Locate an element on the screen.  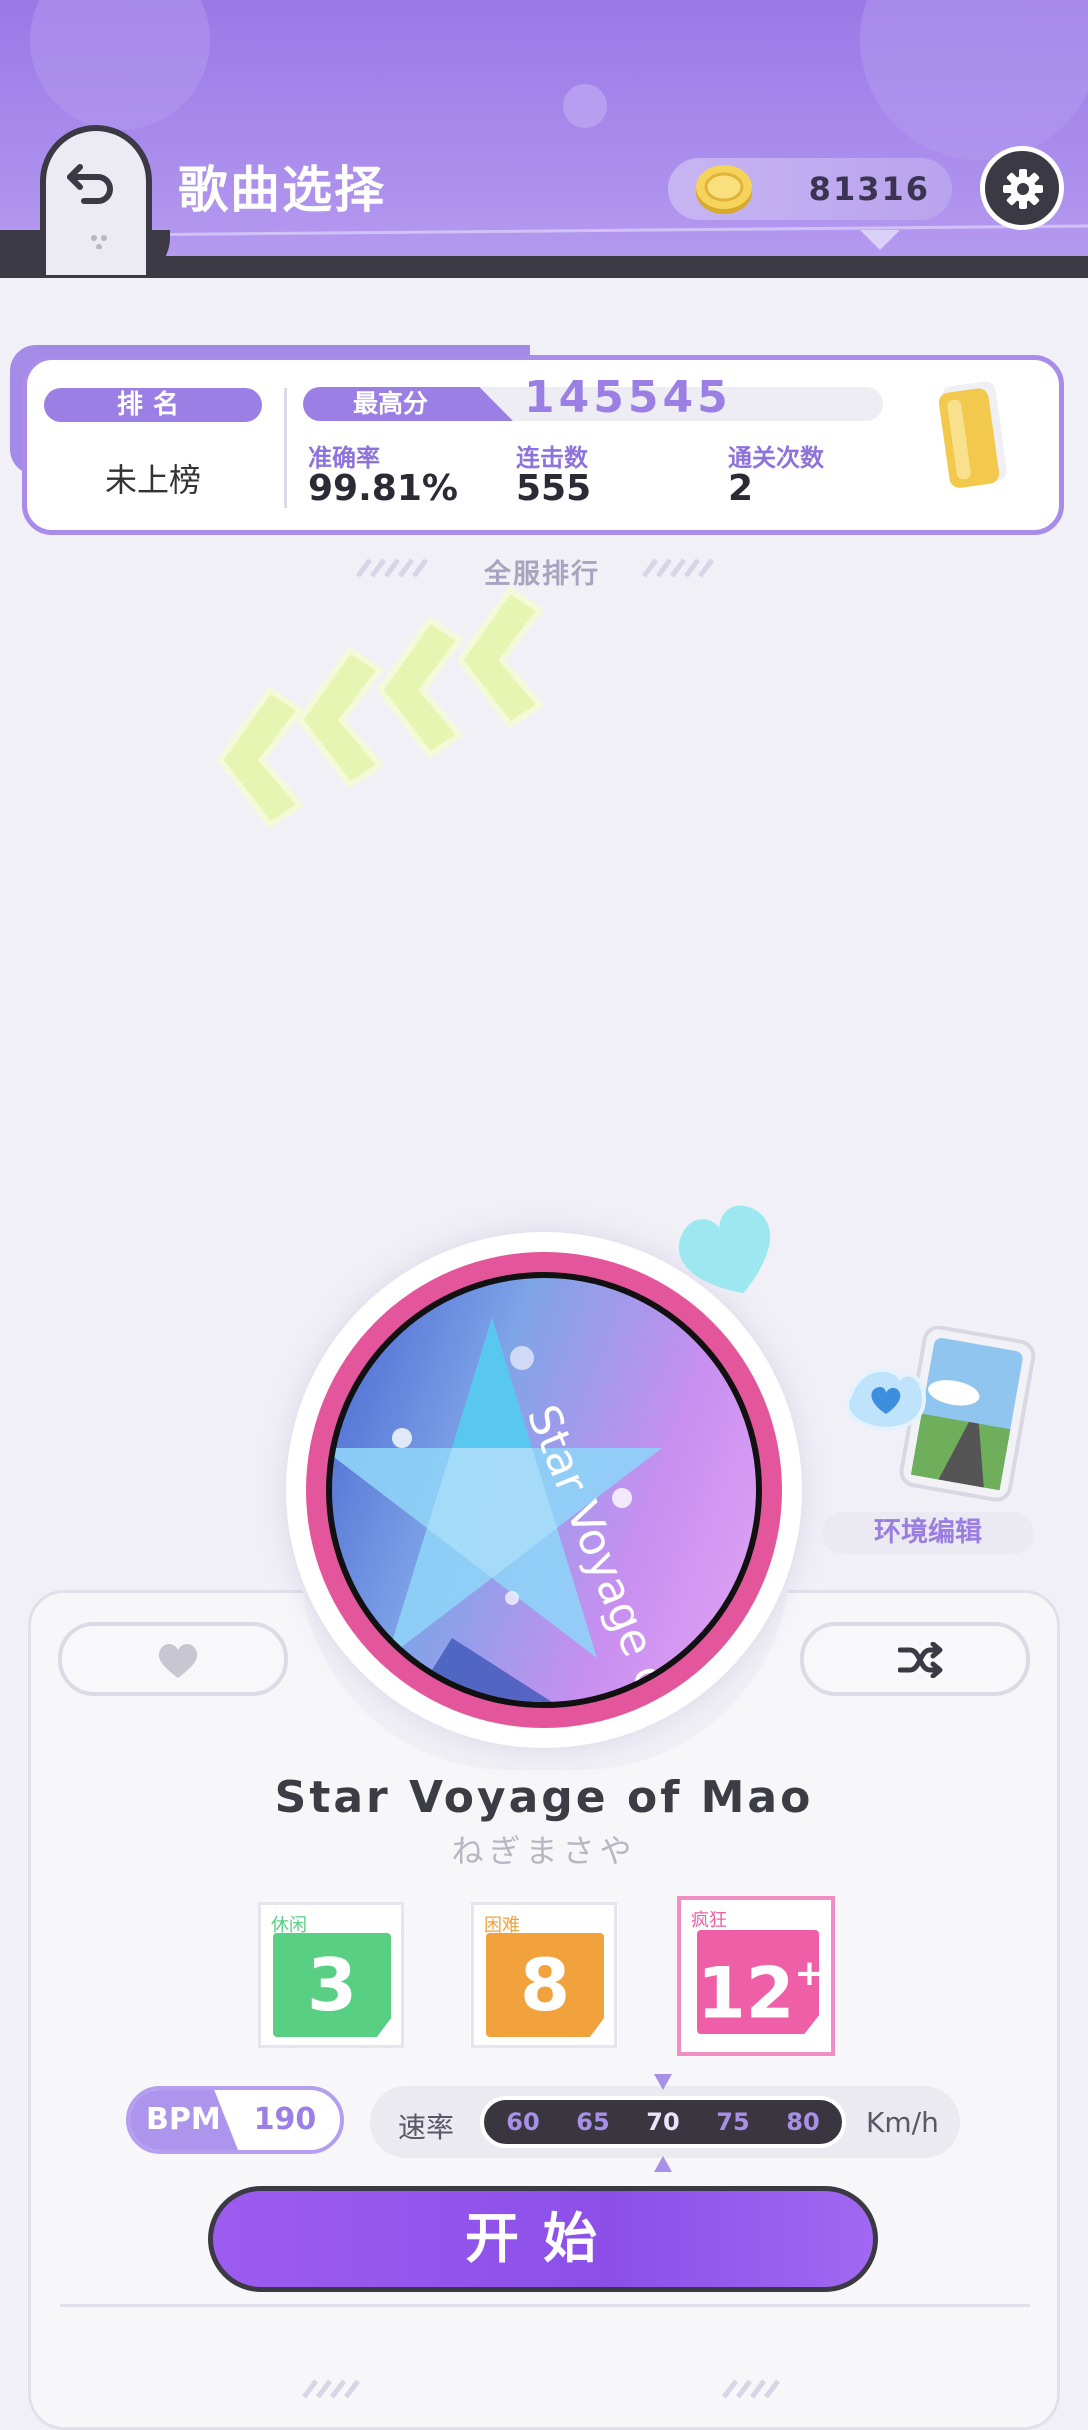
bpm-label: BPM is located at coordinates (184, 2120).